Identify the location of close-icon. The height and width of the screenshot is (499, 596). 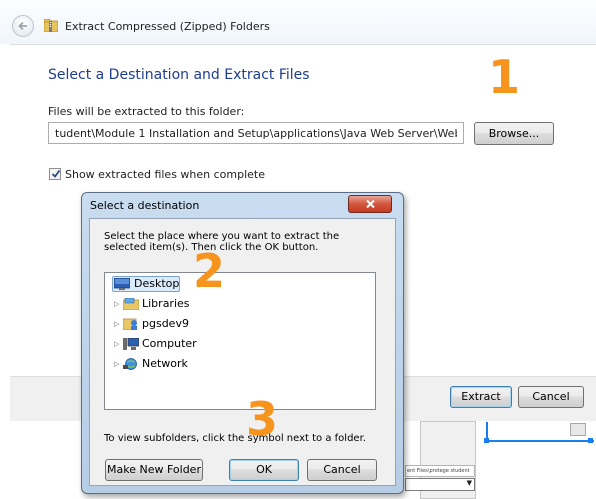
(370, 204).